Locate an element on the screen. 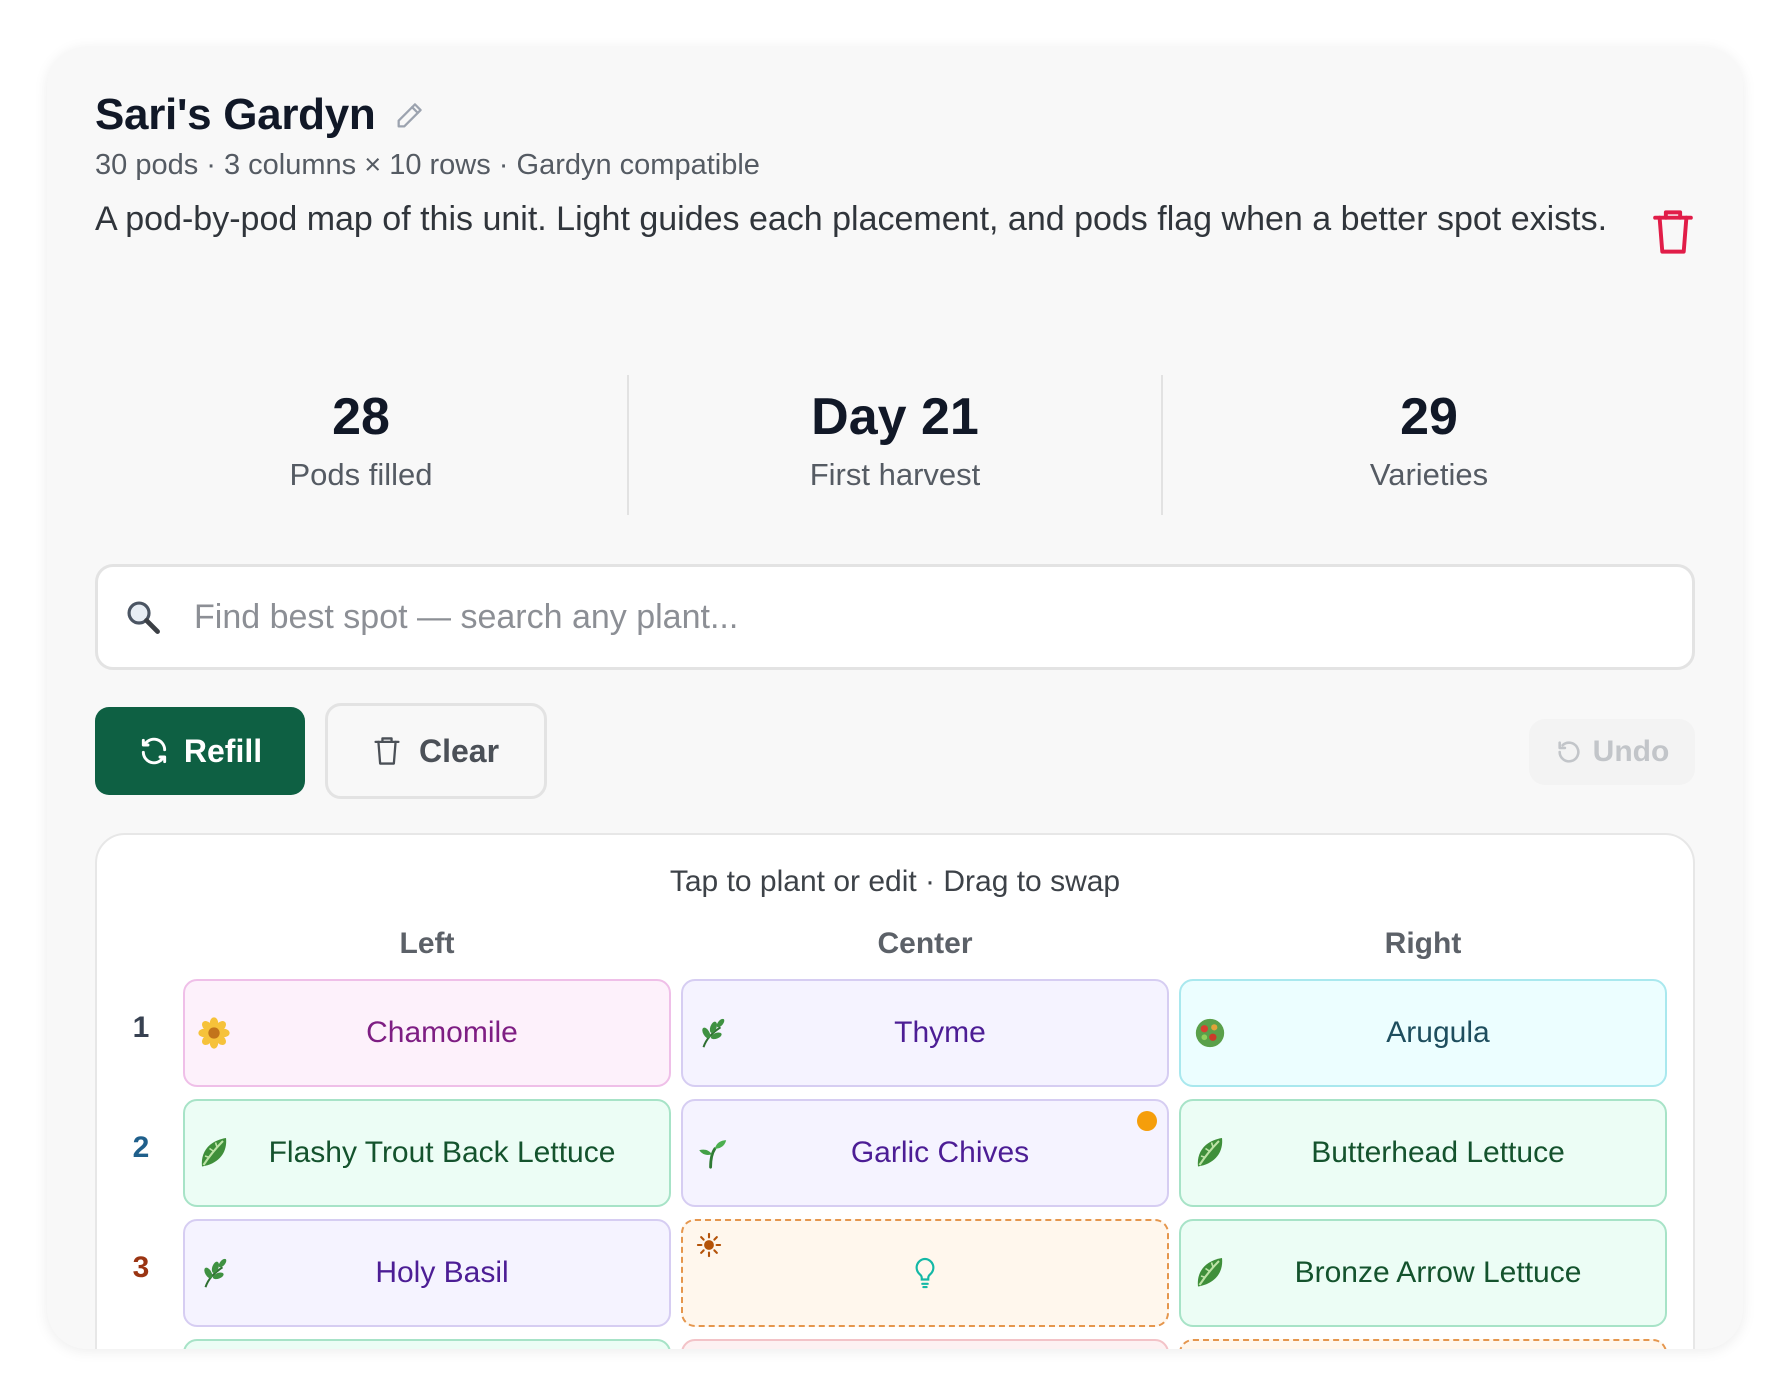 This screenshot has width=1790, height=1392. undo-label: Undo is located at coordinates (1631, 751).